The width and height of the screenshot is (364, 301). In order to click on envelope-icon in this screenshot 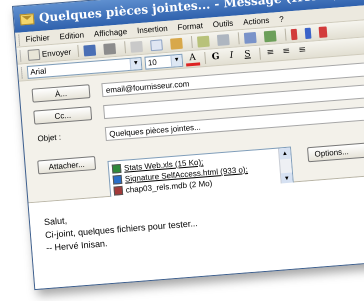, I will do `click(27, 18)`.